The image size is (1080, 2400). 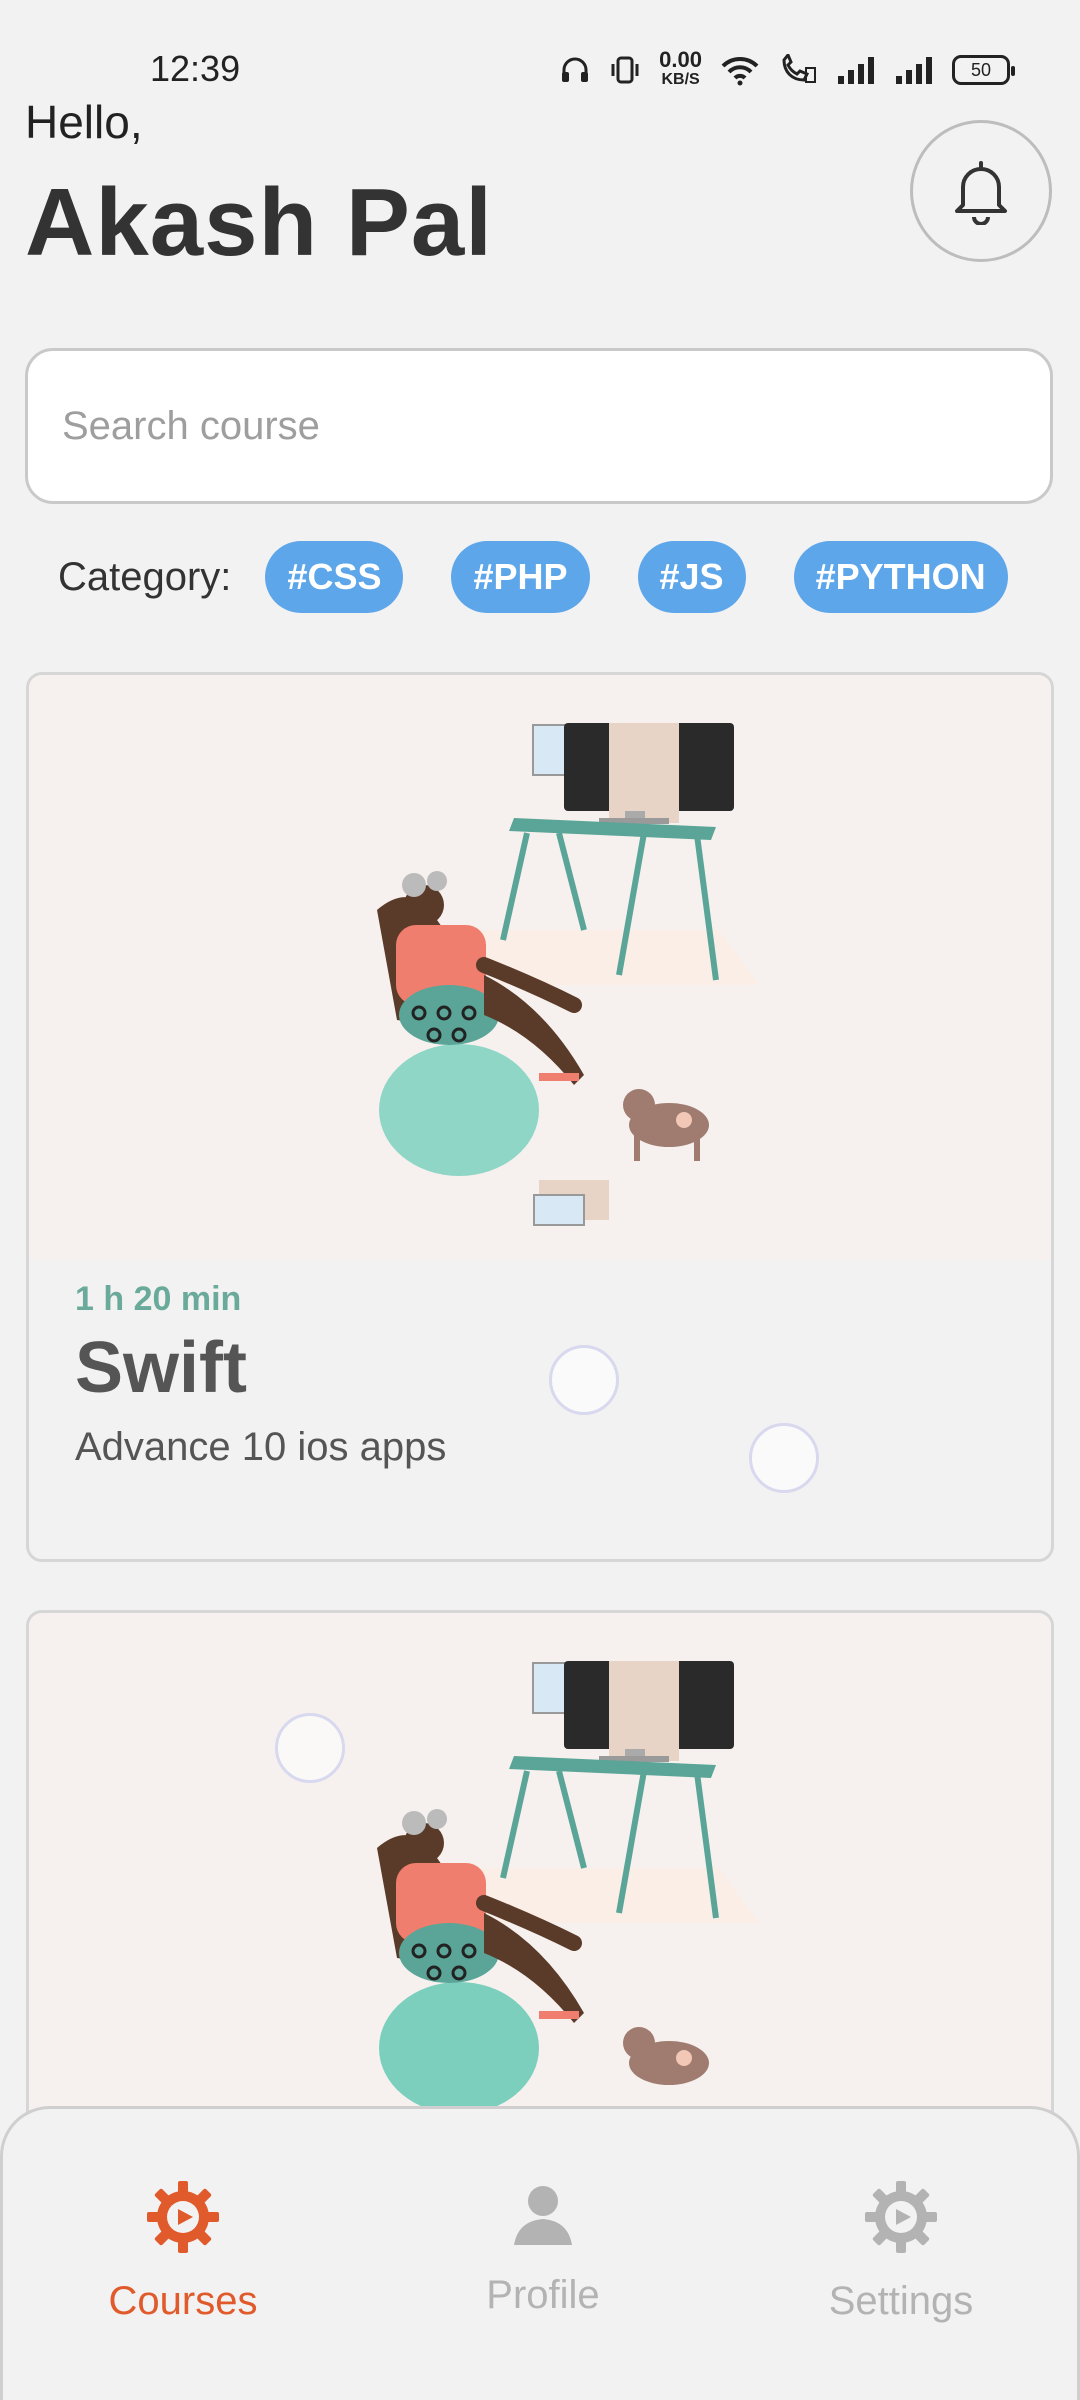 I want to click on nav-courses: Courses, so click(x=183, y=2251).